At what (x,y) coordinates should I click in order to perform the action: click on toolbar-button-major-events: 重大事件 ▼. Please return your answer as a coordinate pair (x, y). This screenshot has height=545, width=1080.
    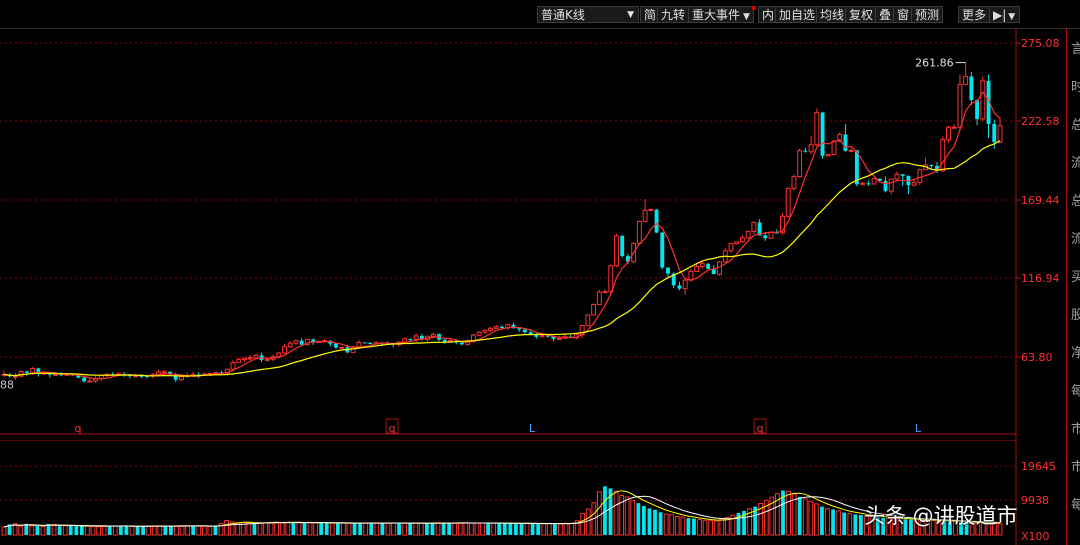
    Looking at the image, I should click on (721, 14).